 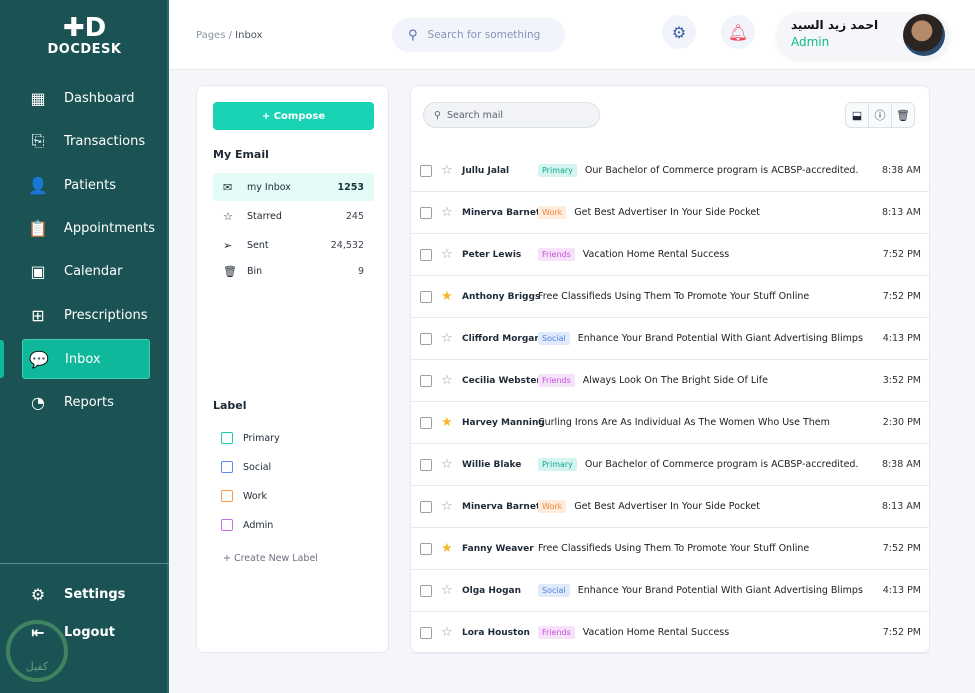 I want to click on folder-my-inbox: ✉ my Inbox 1253, so click(x=293, y=187).